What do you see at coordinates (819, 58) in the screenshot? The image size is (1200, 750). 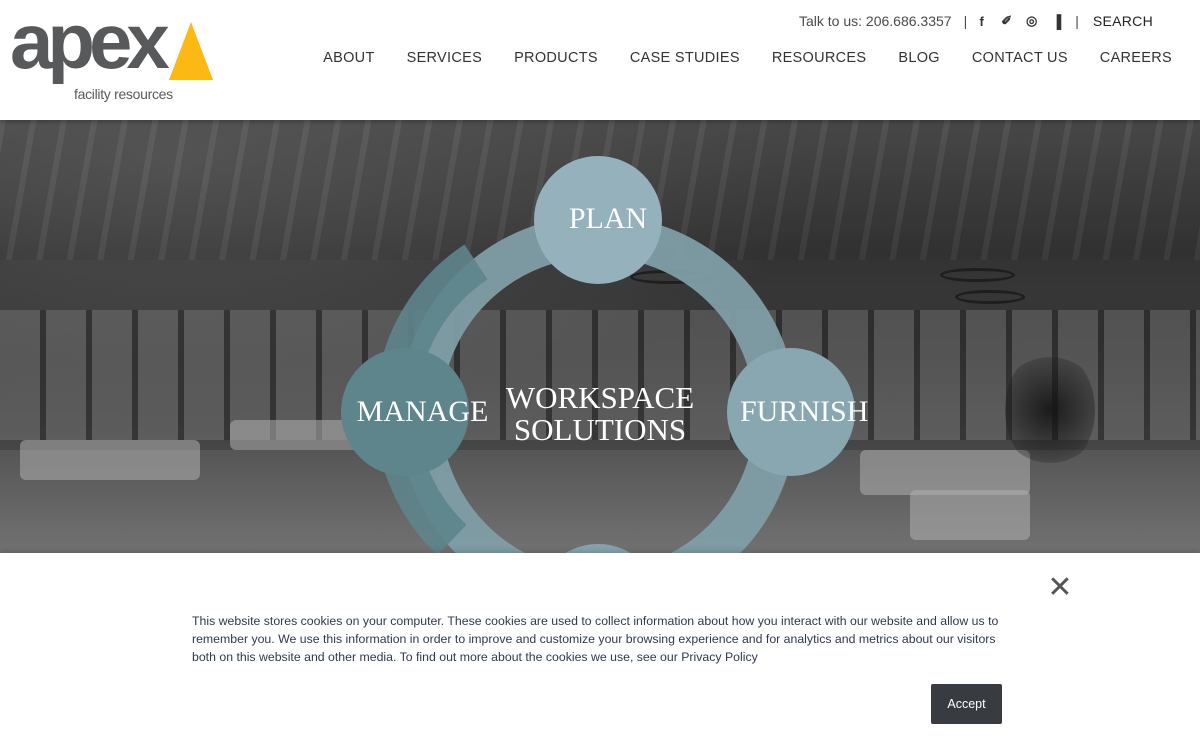 I see `nav-resources: RESOURCES` at bounding box center [819, 58].